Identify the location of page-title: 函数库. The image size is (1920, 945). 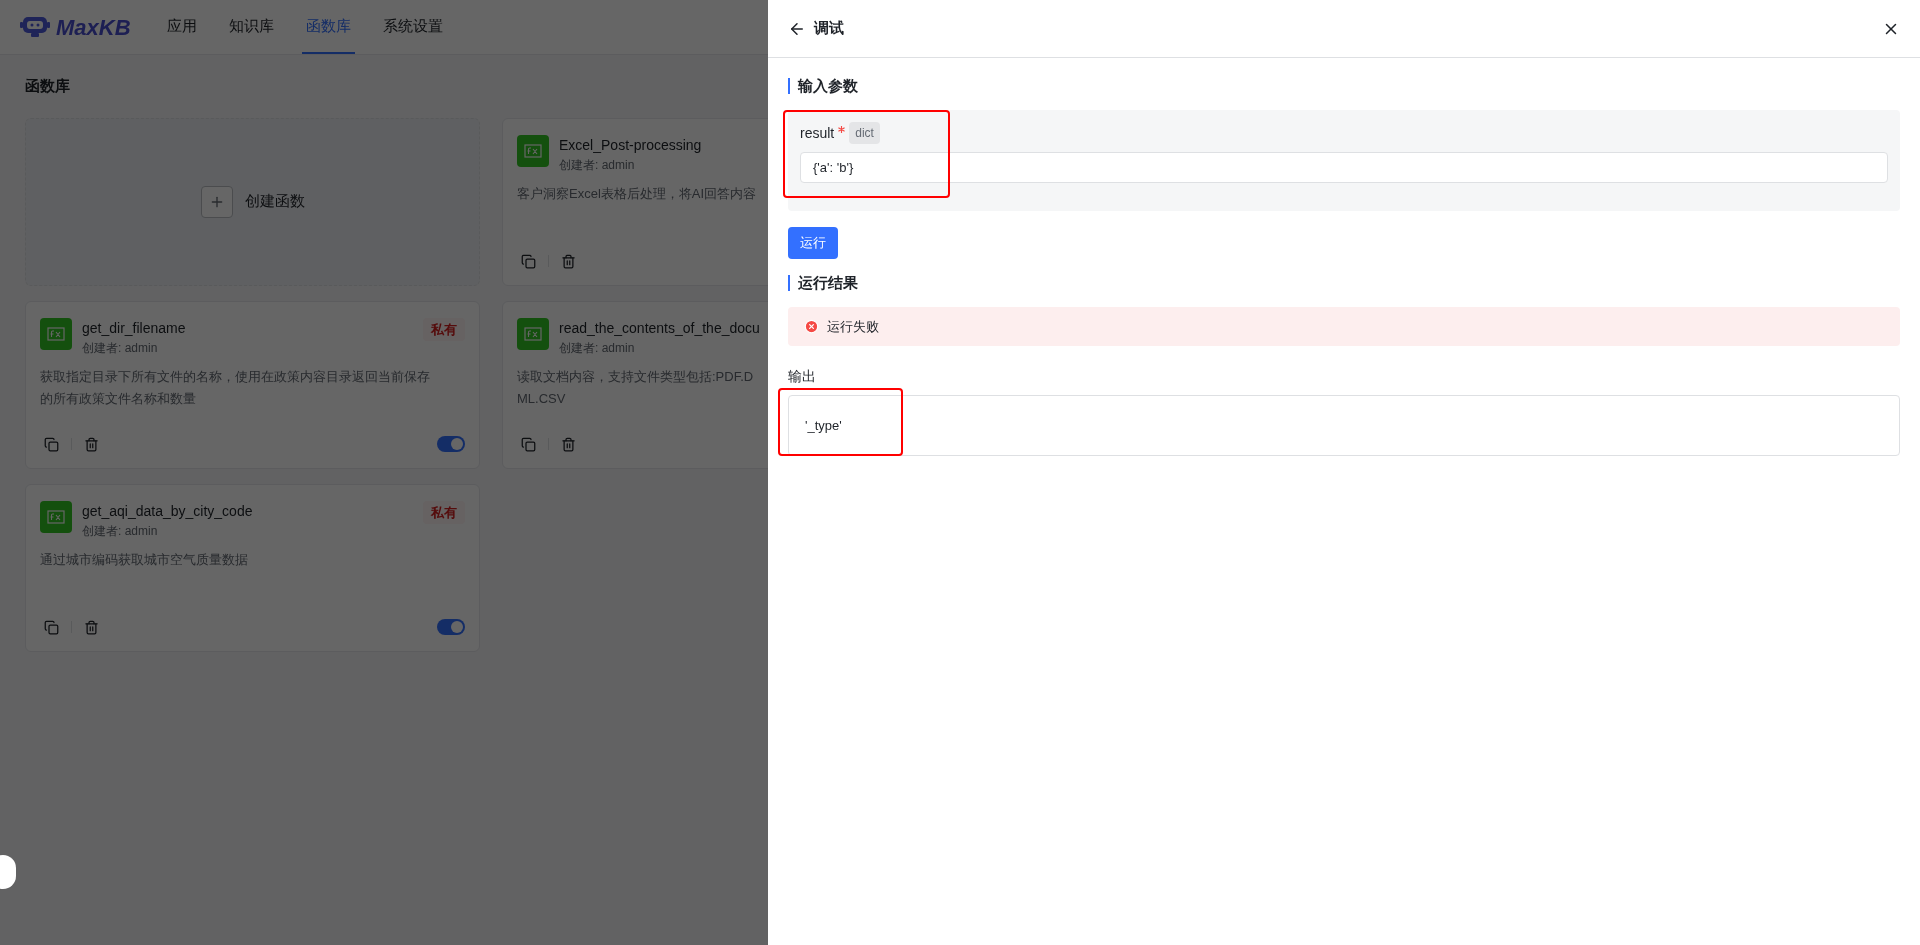
(48, 86).